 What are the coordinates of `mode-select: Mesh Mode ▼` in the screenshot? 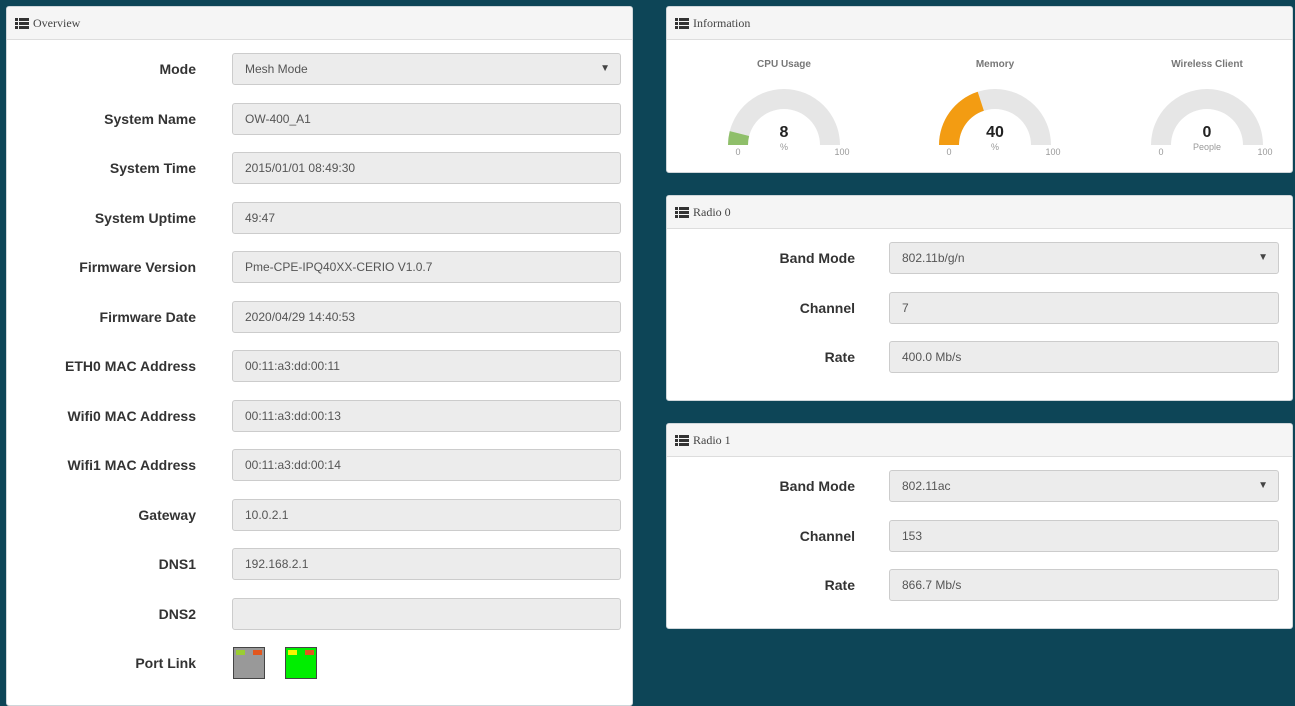 It's located at (426, 69).